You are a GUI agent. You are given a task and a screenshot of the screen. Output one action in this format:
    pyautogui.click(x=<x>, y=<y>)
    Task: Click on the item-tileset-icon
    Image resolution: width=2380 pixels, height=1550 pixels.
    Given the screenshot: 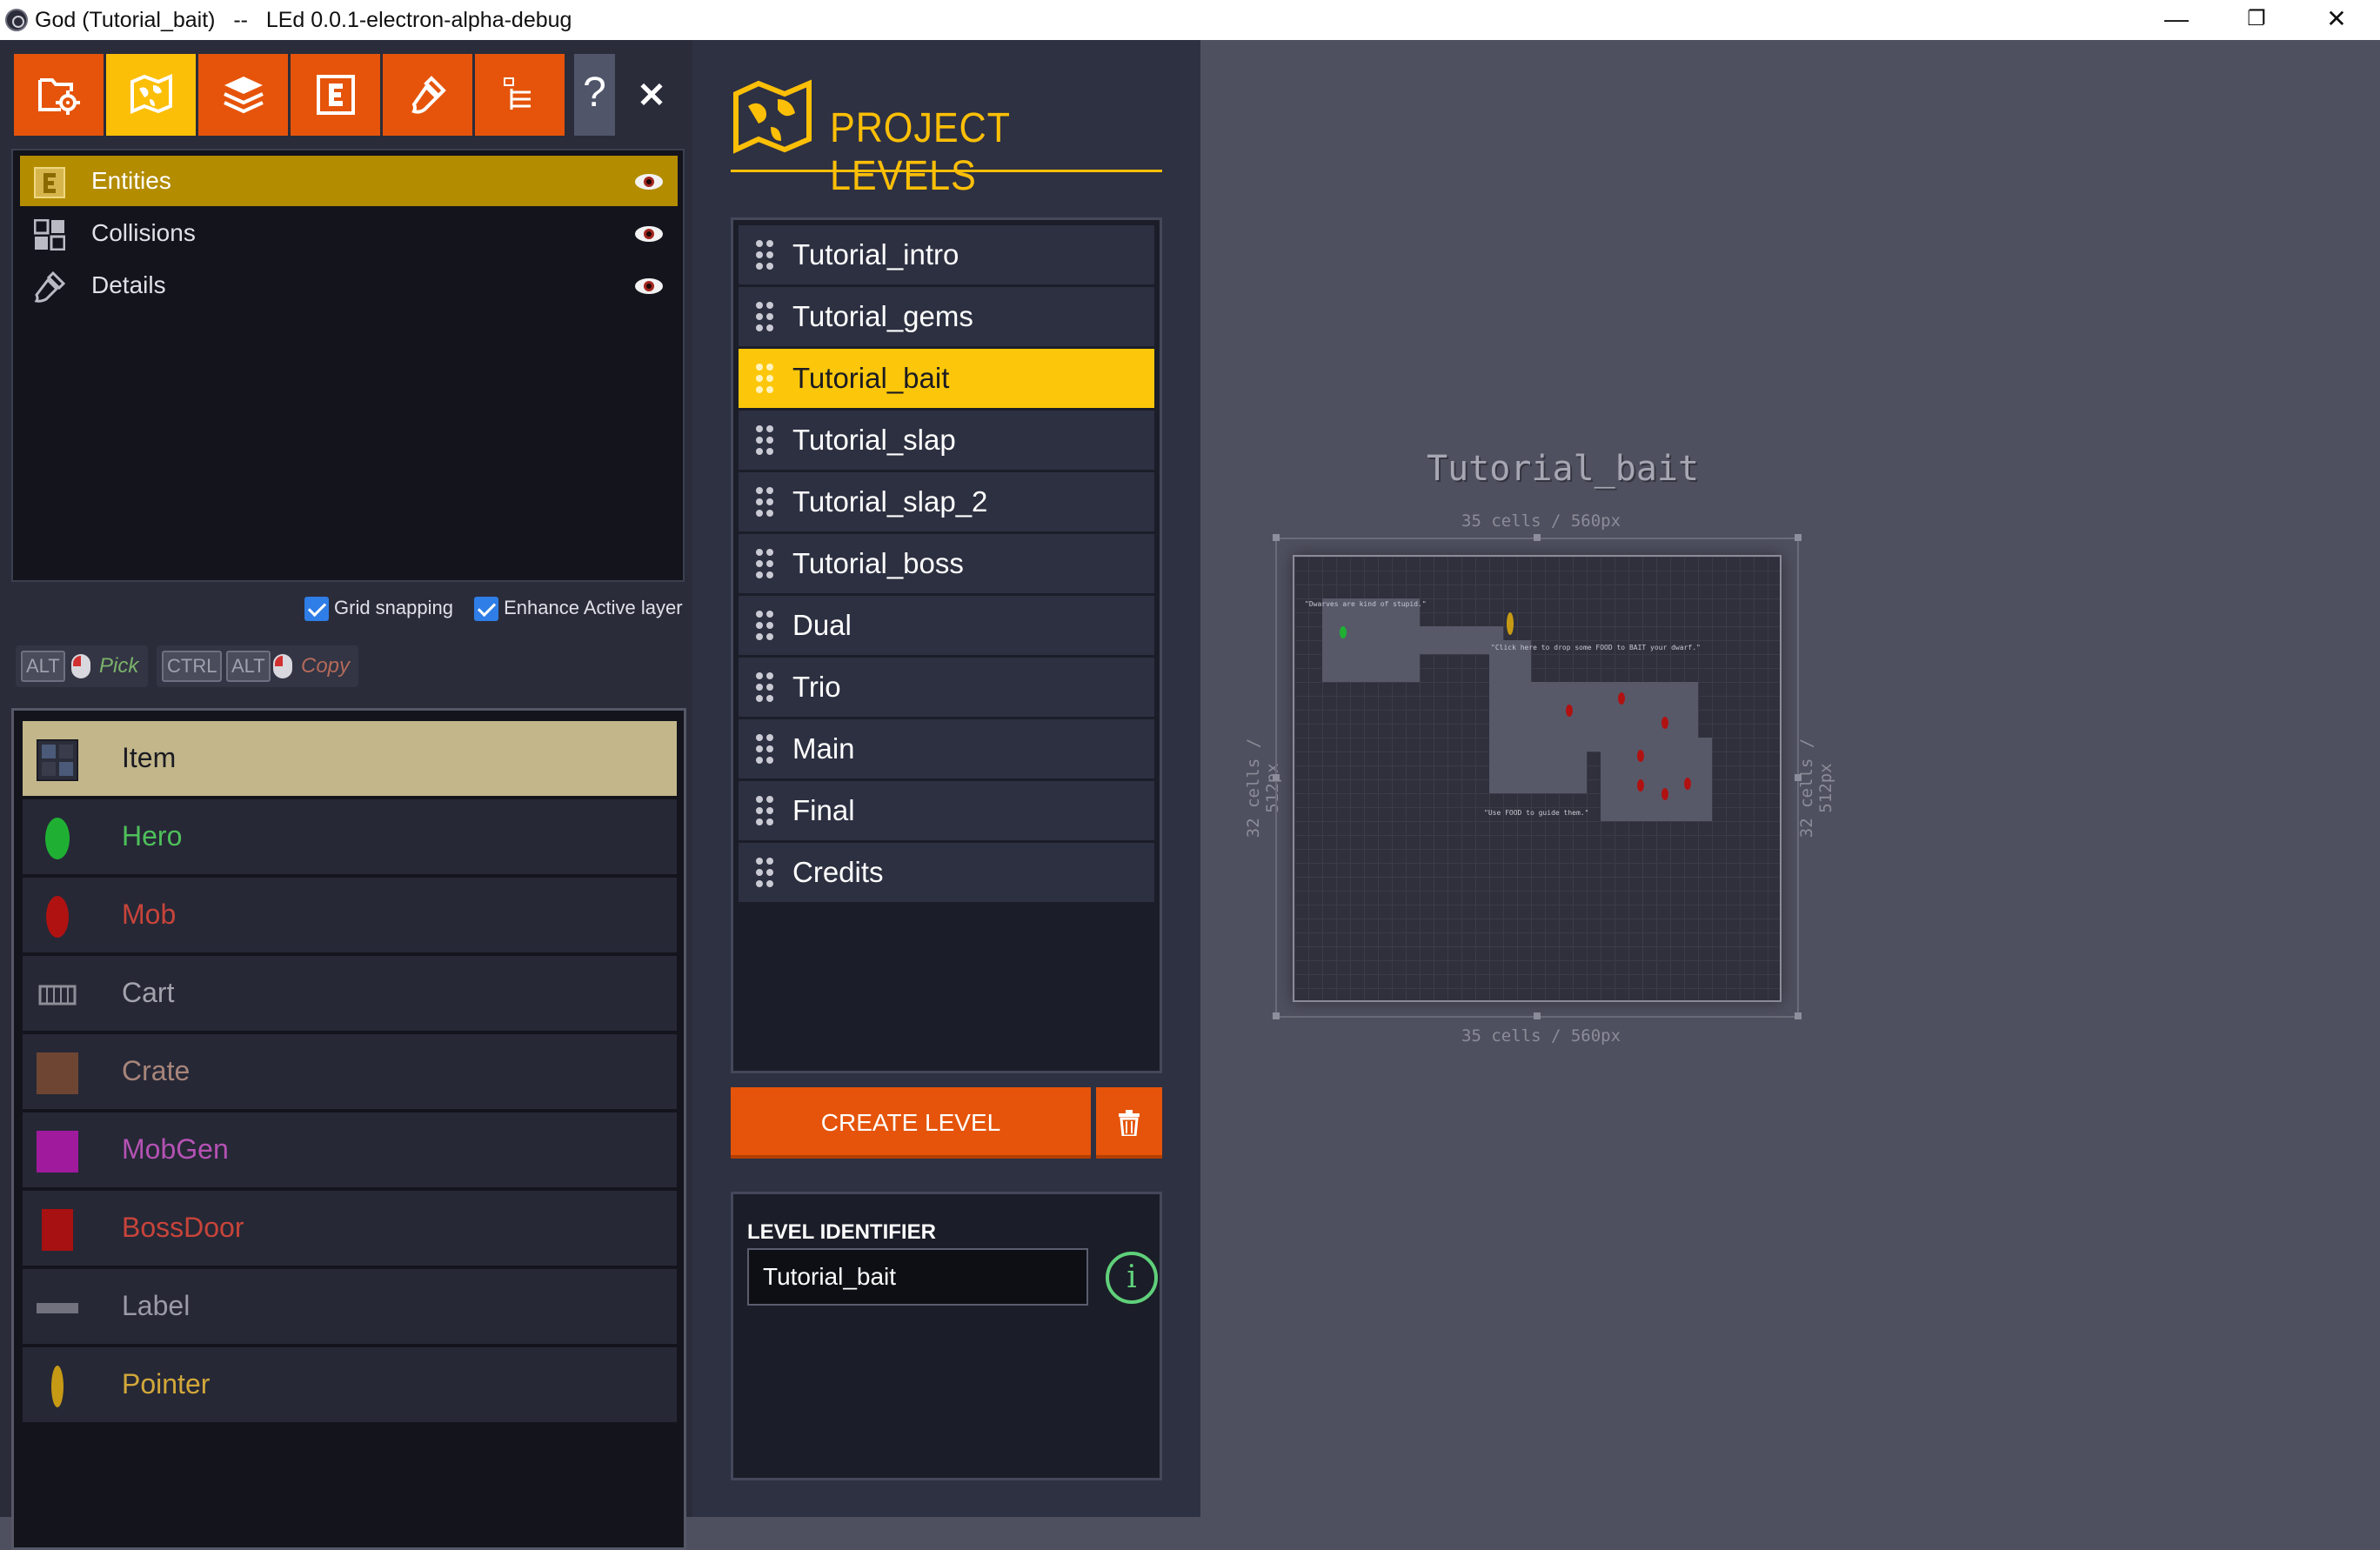 What is the action you would take?
    pyautogui.click(x=57, y=760)
    